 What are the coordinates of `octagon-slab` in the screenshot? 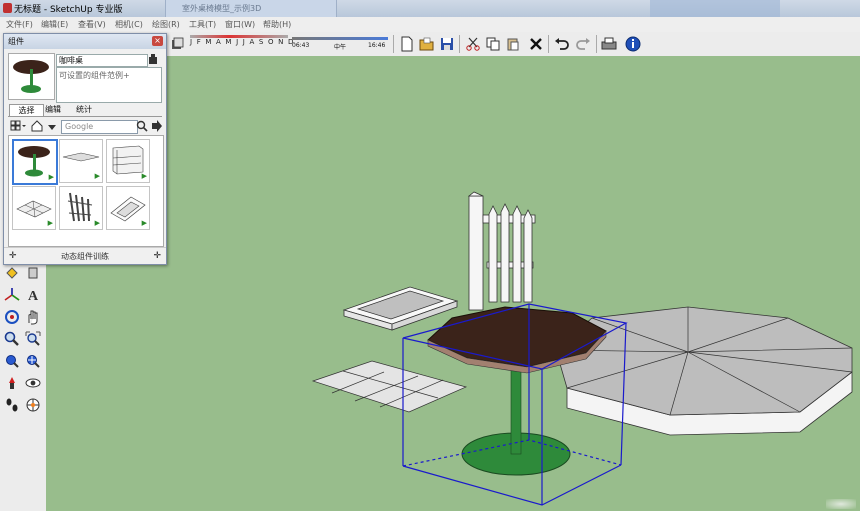 It's located at (704, 371).